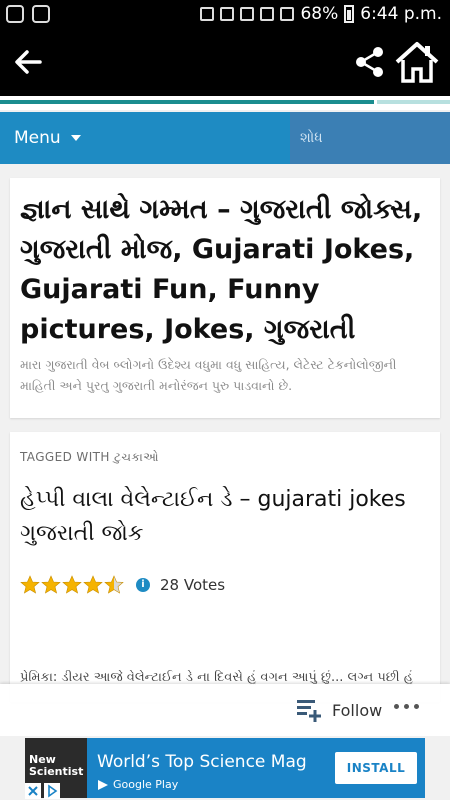 This screenshot has height=800, width=450. I want to click on status-bar: 68% 6:44 p.m., so click(225, 15).